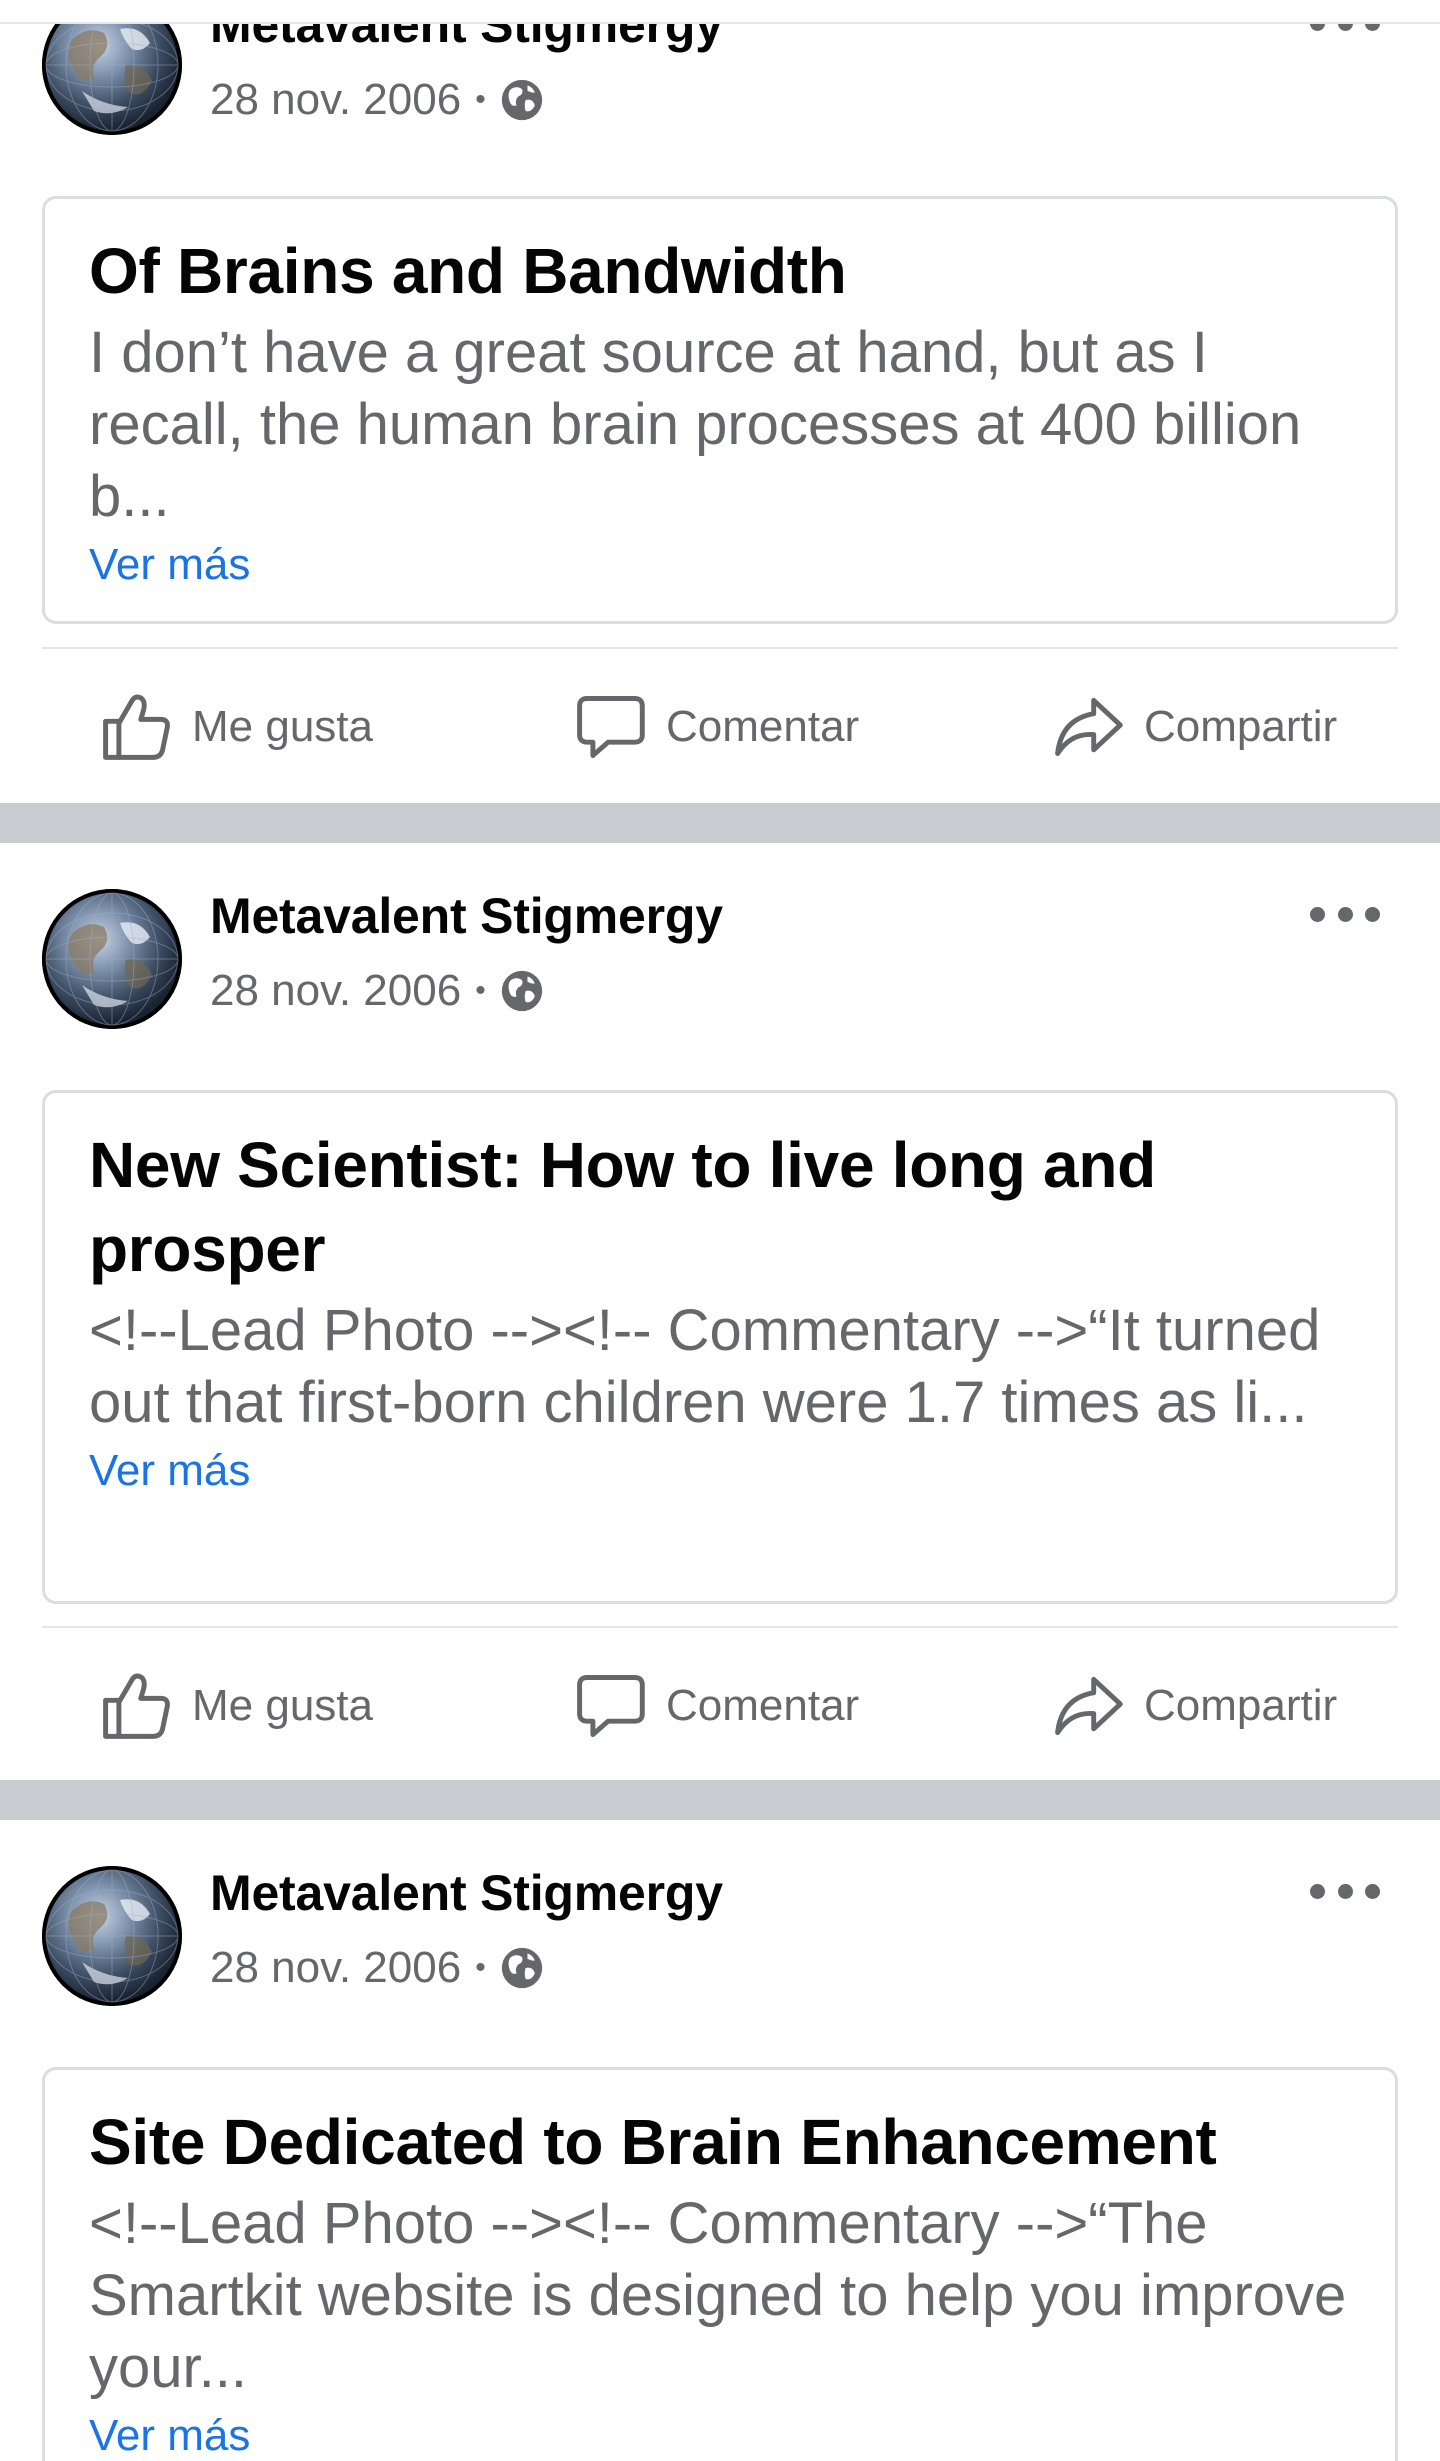  Describe the element at coordinates (468, 271) in the screenshot. I see `card-title: Of Brains and Bandwidth` at that location.